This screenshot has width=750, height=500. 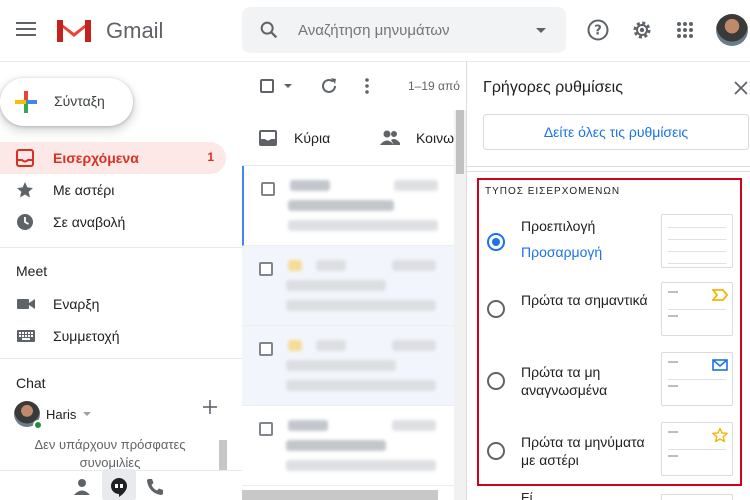 I want to click on account-avatar, so click(x=732, y=30).